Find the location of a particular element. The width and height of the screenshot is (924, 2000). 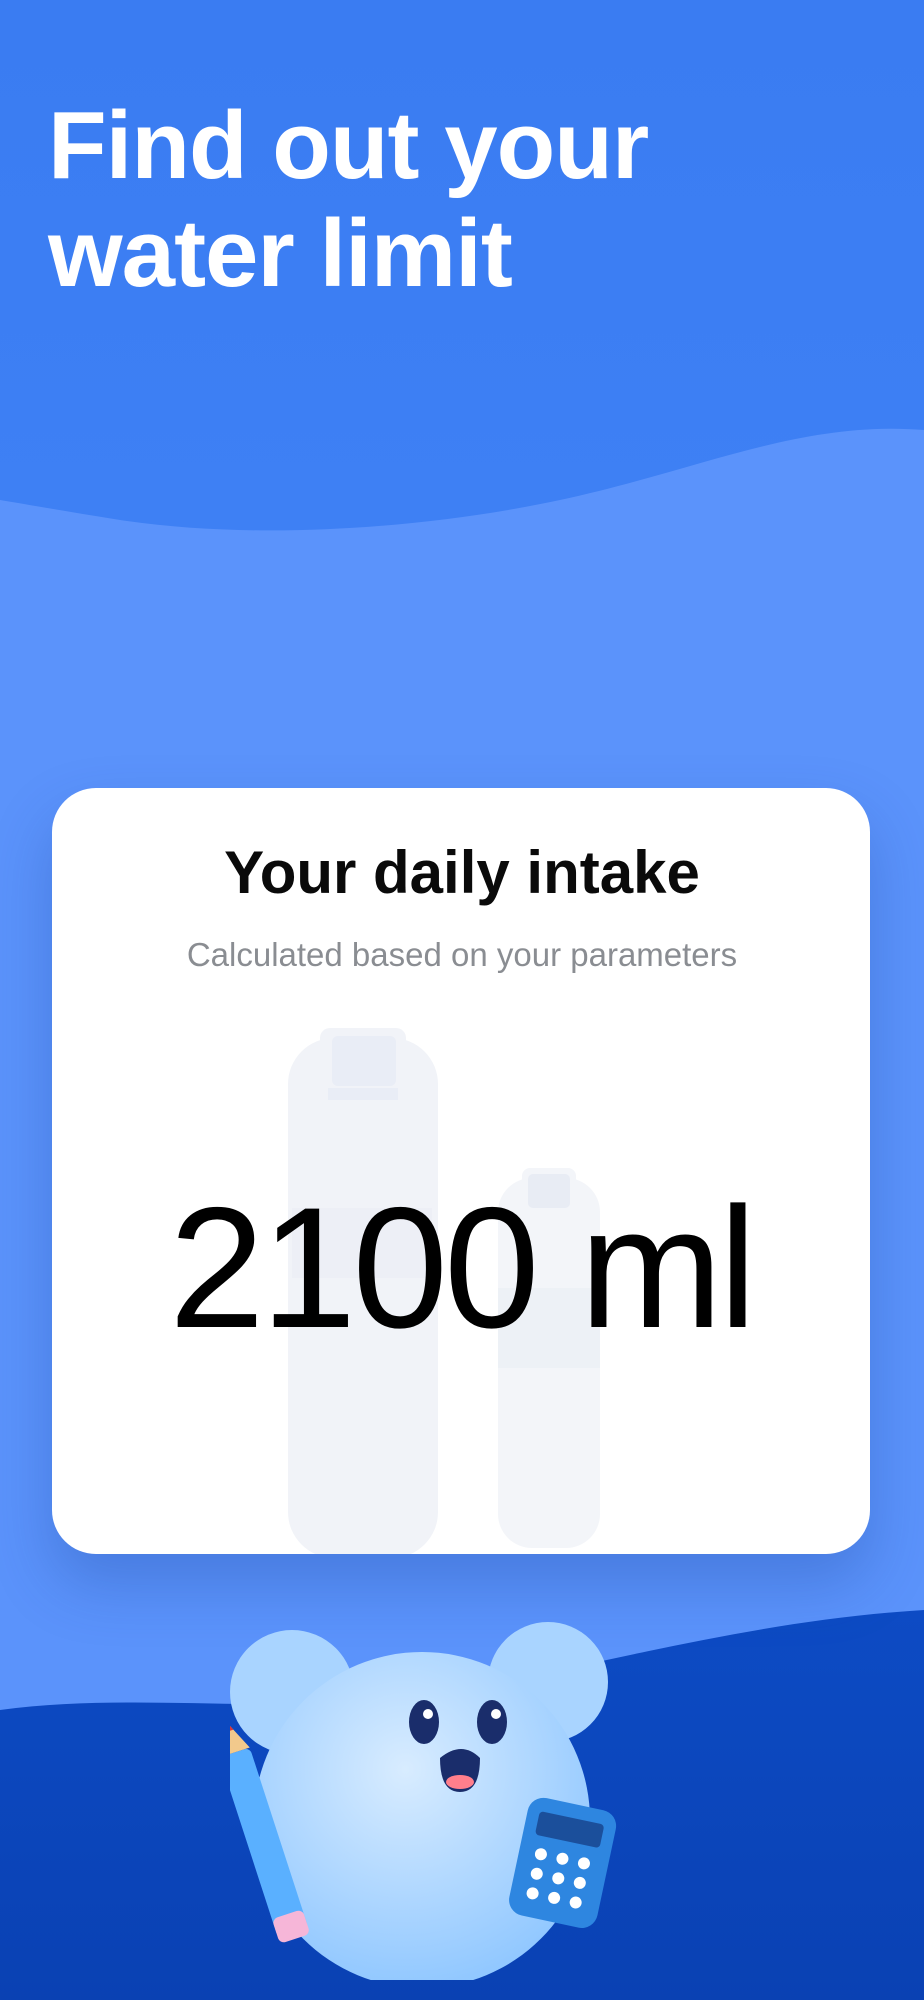

page-title-line-2: water limit is located at coordinates (280, 253).